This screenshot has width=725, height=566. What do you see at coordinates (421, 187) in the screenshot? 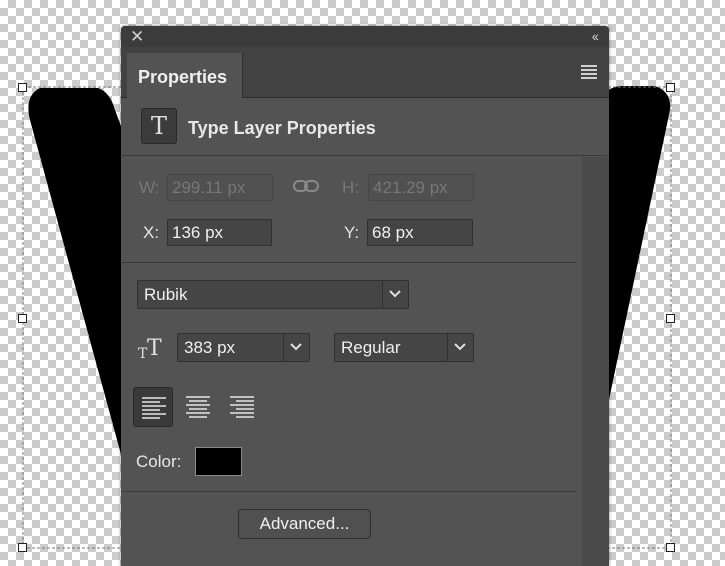
I see `height-field: 421.29 px` at bounding box center [421, 187].